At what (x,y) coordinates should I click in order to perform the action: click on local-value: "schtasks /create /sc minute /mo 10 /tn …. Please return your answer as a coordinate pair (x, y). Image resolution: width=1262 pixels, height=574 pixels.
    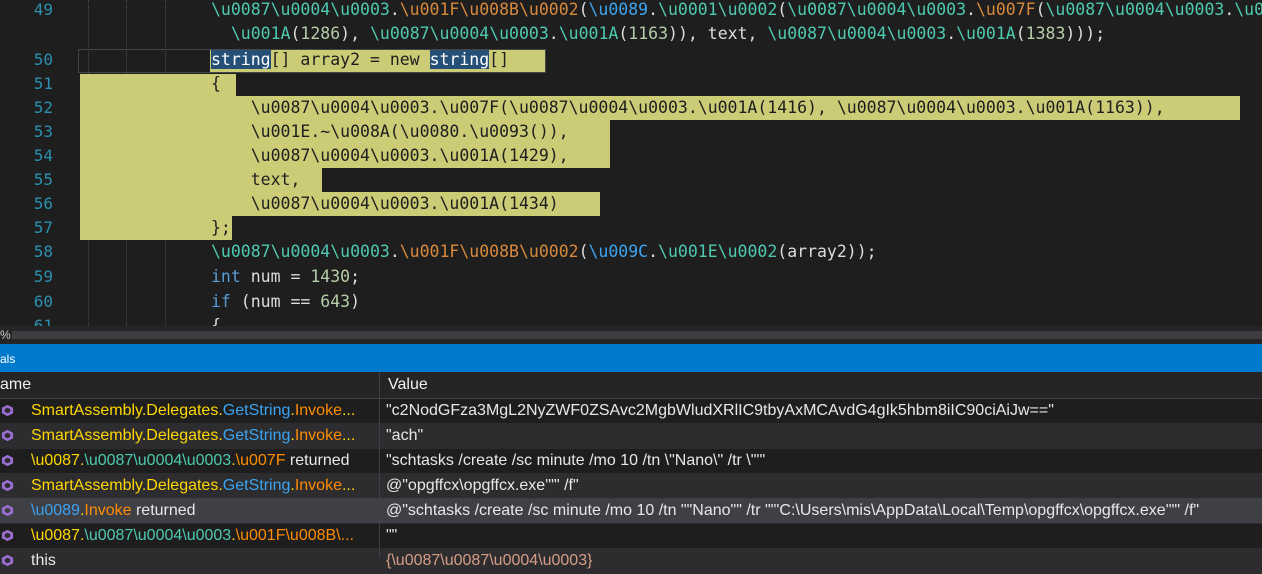
    Looking at the image, I should click on (576, 460).